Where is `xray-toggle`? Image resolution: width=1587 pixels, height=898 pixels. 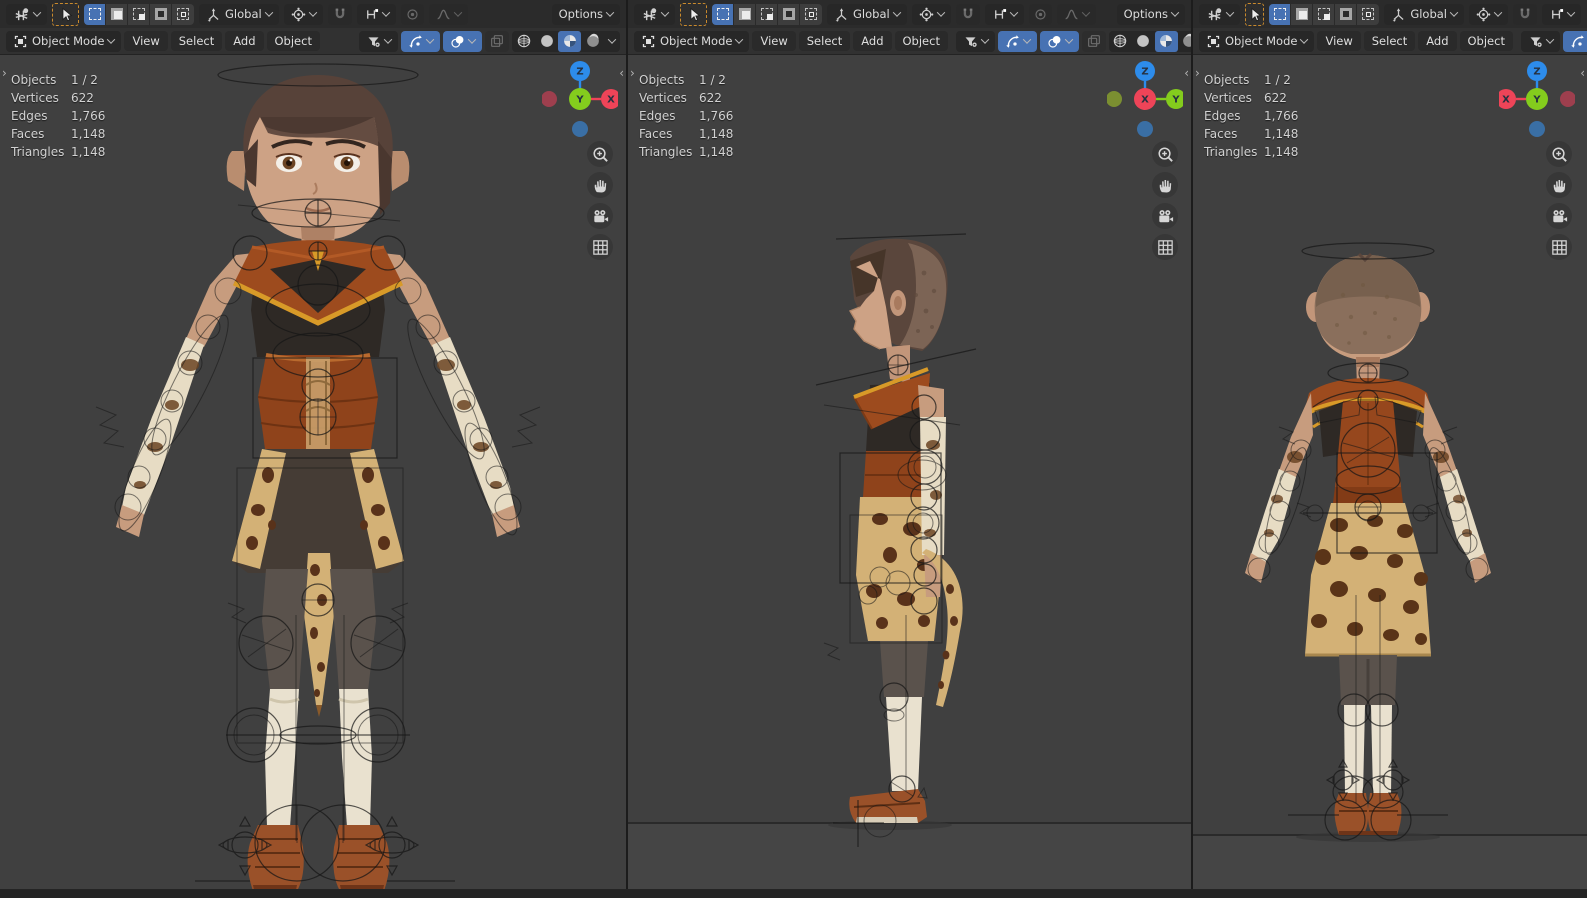
xray-toggle is located at coordinates (497, 41).